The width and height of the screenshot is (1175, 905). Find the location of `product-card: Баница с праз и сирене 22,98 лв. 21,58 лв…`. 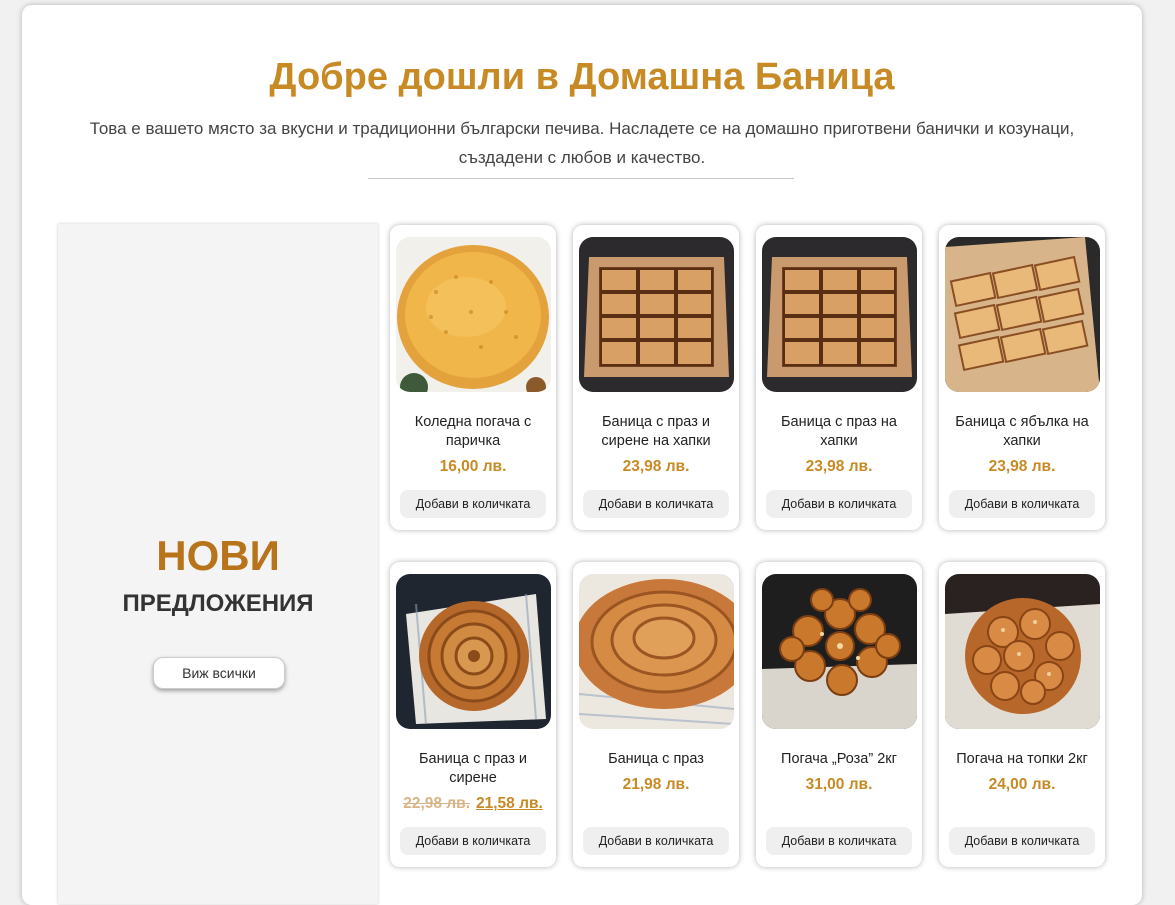

product-card: Баница с праз и сирене 22,98 лв. 21,58 лв… is located at coordinates (473, 714).